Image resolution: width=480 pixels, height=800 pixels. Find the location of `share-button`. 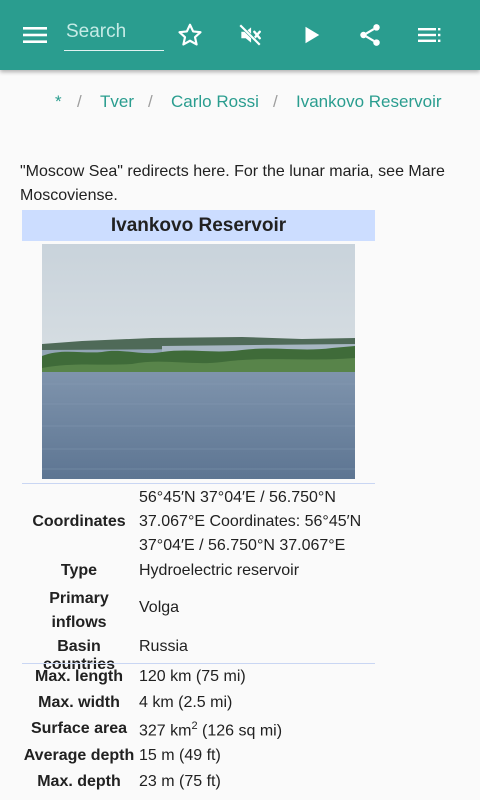

share-button is located at coordinates (370, 35).